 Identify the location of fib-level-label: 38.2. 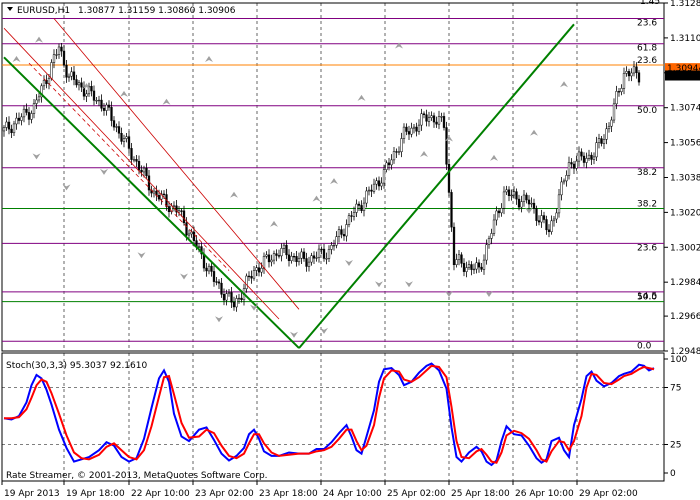
(647, 173).